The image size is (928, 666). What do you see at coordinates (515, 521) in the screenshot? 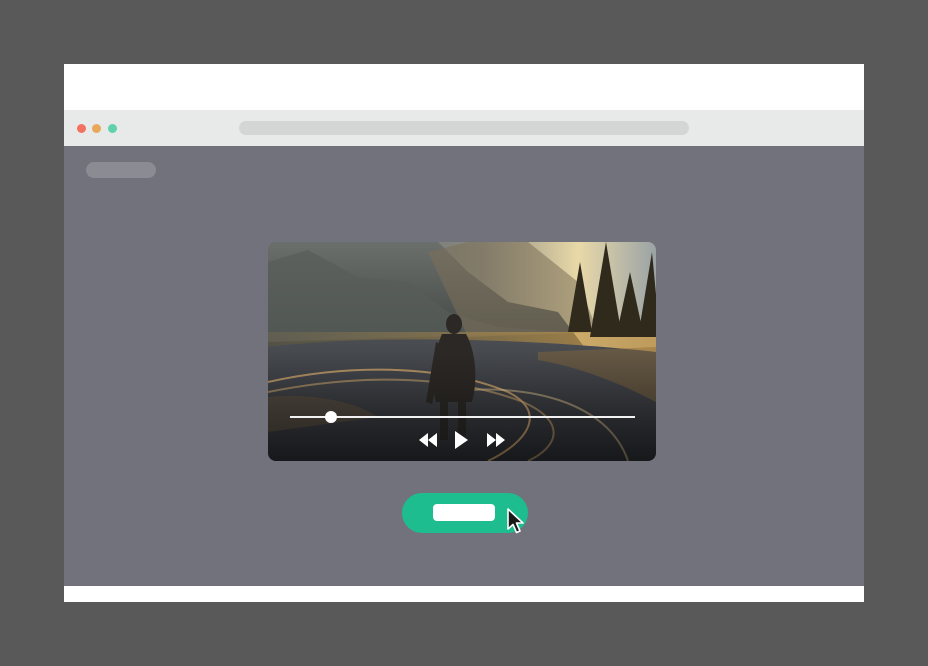
I see `mouse-cursor-icon` at bounding box center [515, 521].